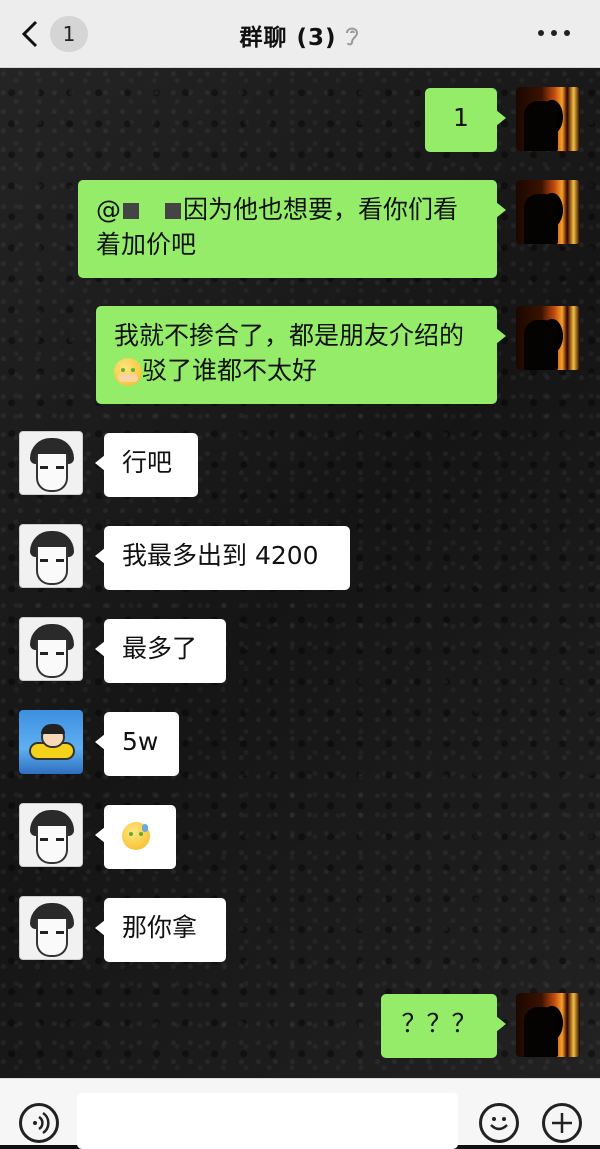 This screenshot has width=600, height=1149. I want to click on input-bar, so click(300, 1113).